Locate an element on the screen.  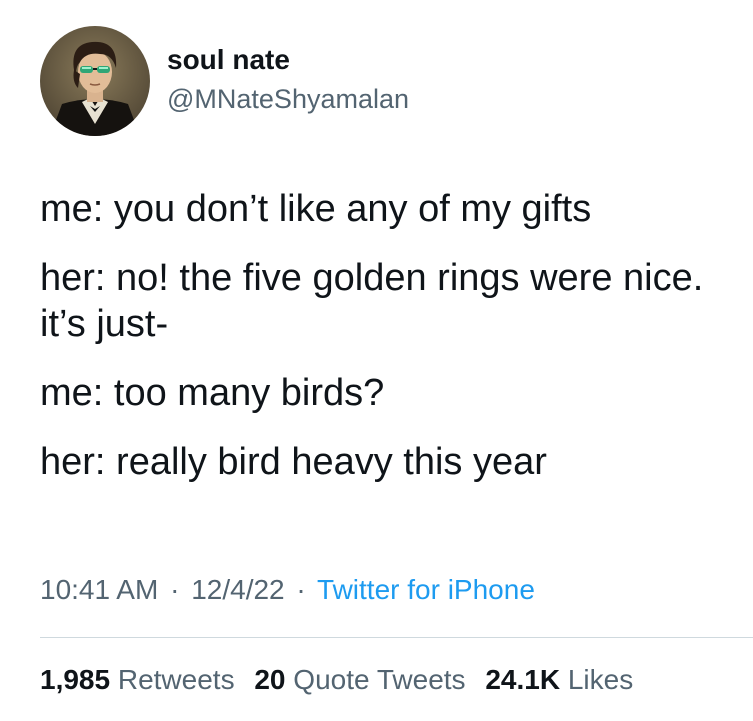
quote-tweets-label: Quote Tweets is located at coordinates (379, 679).